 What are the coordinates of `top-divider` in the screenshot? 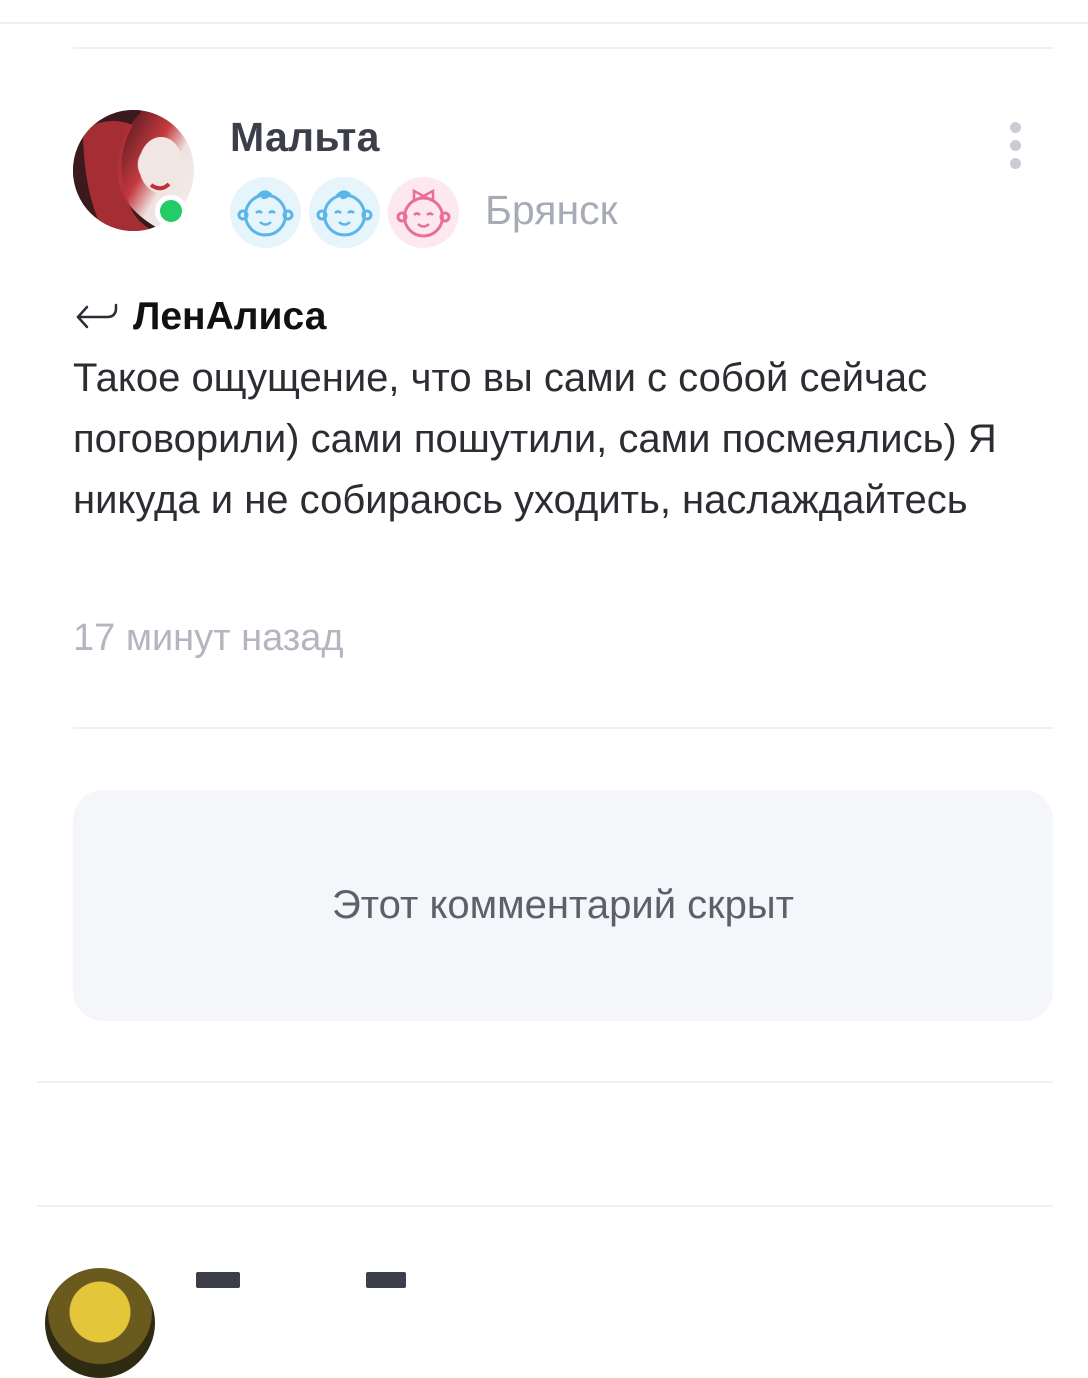 It's located at (544, 23).